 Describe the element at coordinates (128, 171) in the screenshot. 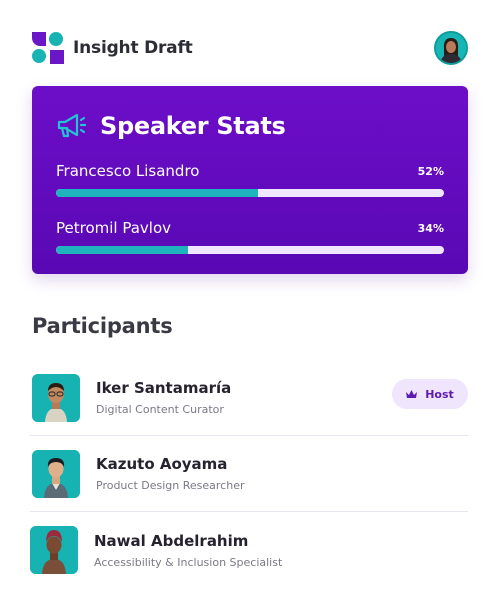

I see `speaker-name: Francesco Lisandro` at that location.